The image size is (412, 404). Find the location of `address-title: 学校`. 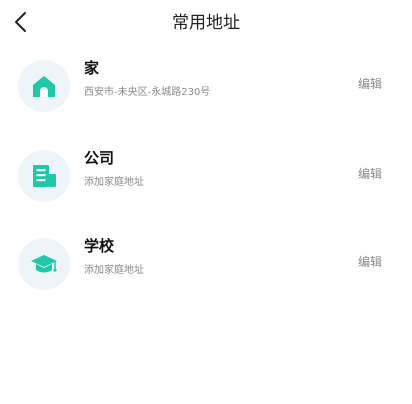

address-title: 学校 is located at coordinates (99, 246).